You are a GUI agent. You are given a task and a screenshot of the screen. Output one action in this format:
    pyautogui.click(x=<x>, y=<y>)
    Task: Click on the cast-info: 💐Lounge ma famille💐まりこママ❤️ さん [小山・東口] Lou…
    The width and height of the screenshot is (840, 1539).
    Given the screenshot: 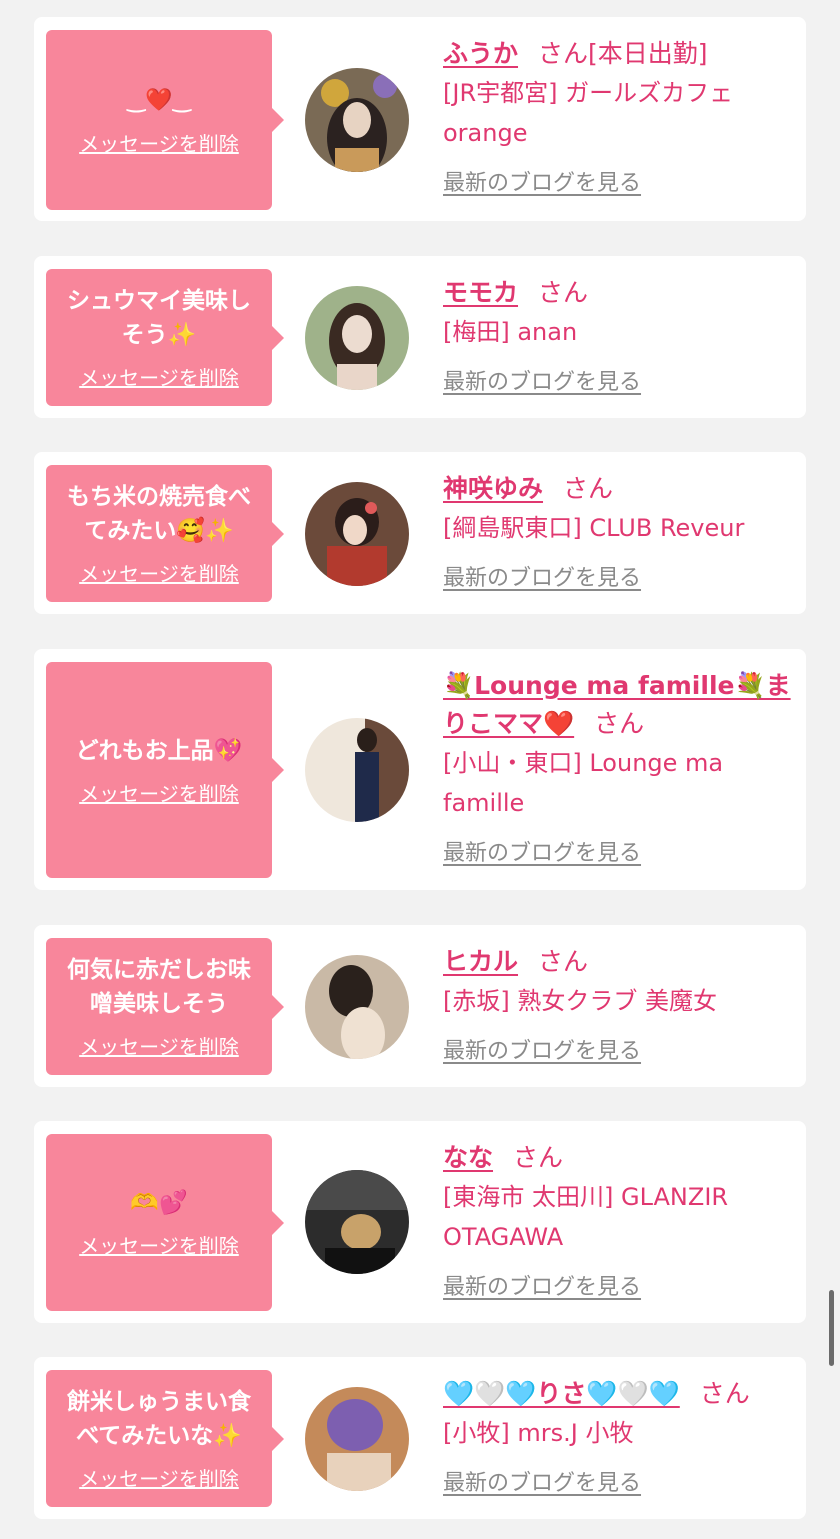 What is the action you would take?
    pyautogui.click(x=618, y=767)
    